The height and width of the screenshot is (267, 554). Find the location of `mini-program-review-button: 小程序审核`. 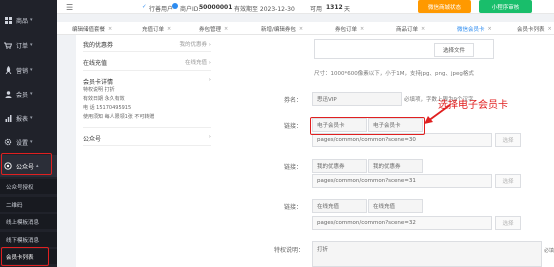

mini-program-review-button: 小程序审核 is located at coordinates (505, 6).